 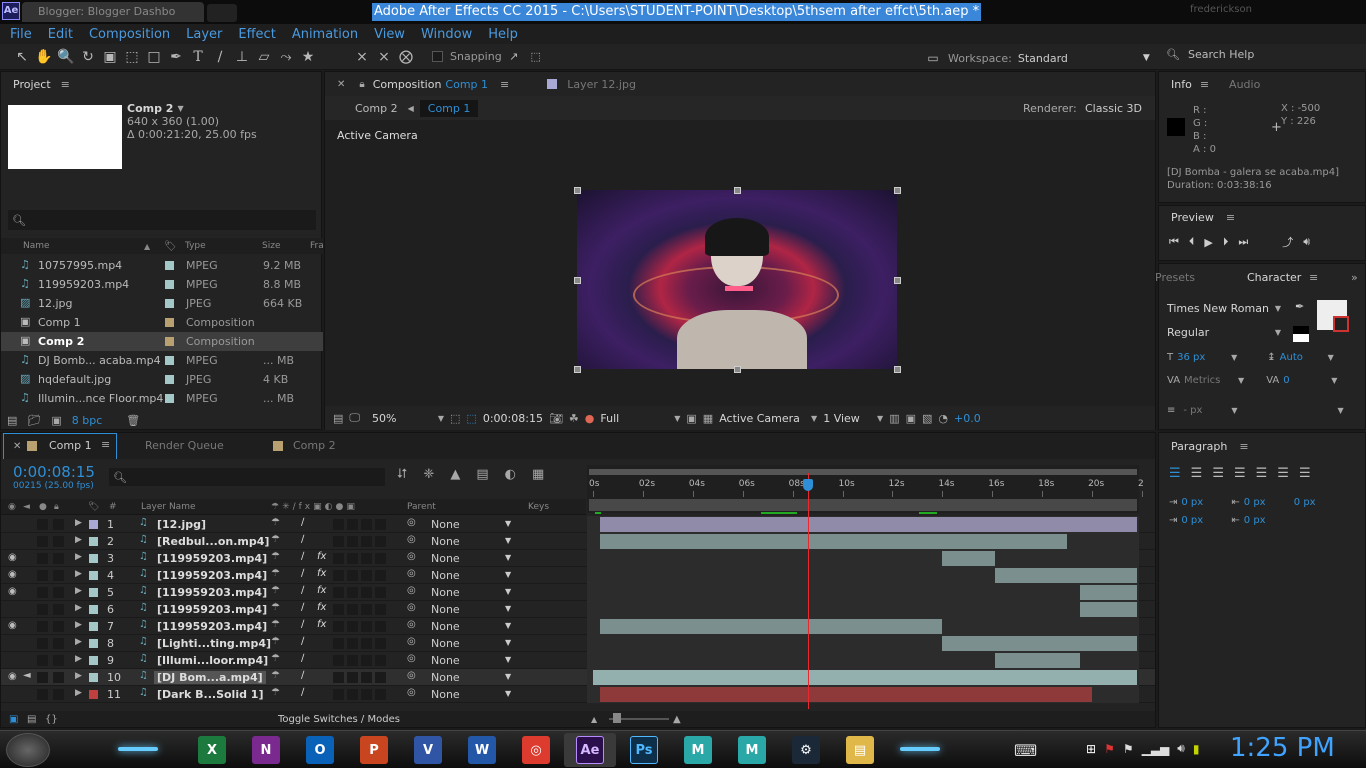 What do you see at coordinates (133, 420) in the screenshot?
I see `delete-icon: 🗑︎` at bounding box center [133, 420].